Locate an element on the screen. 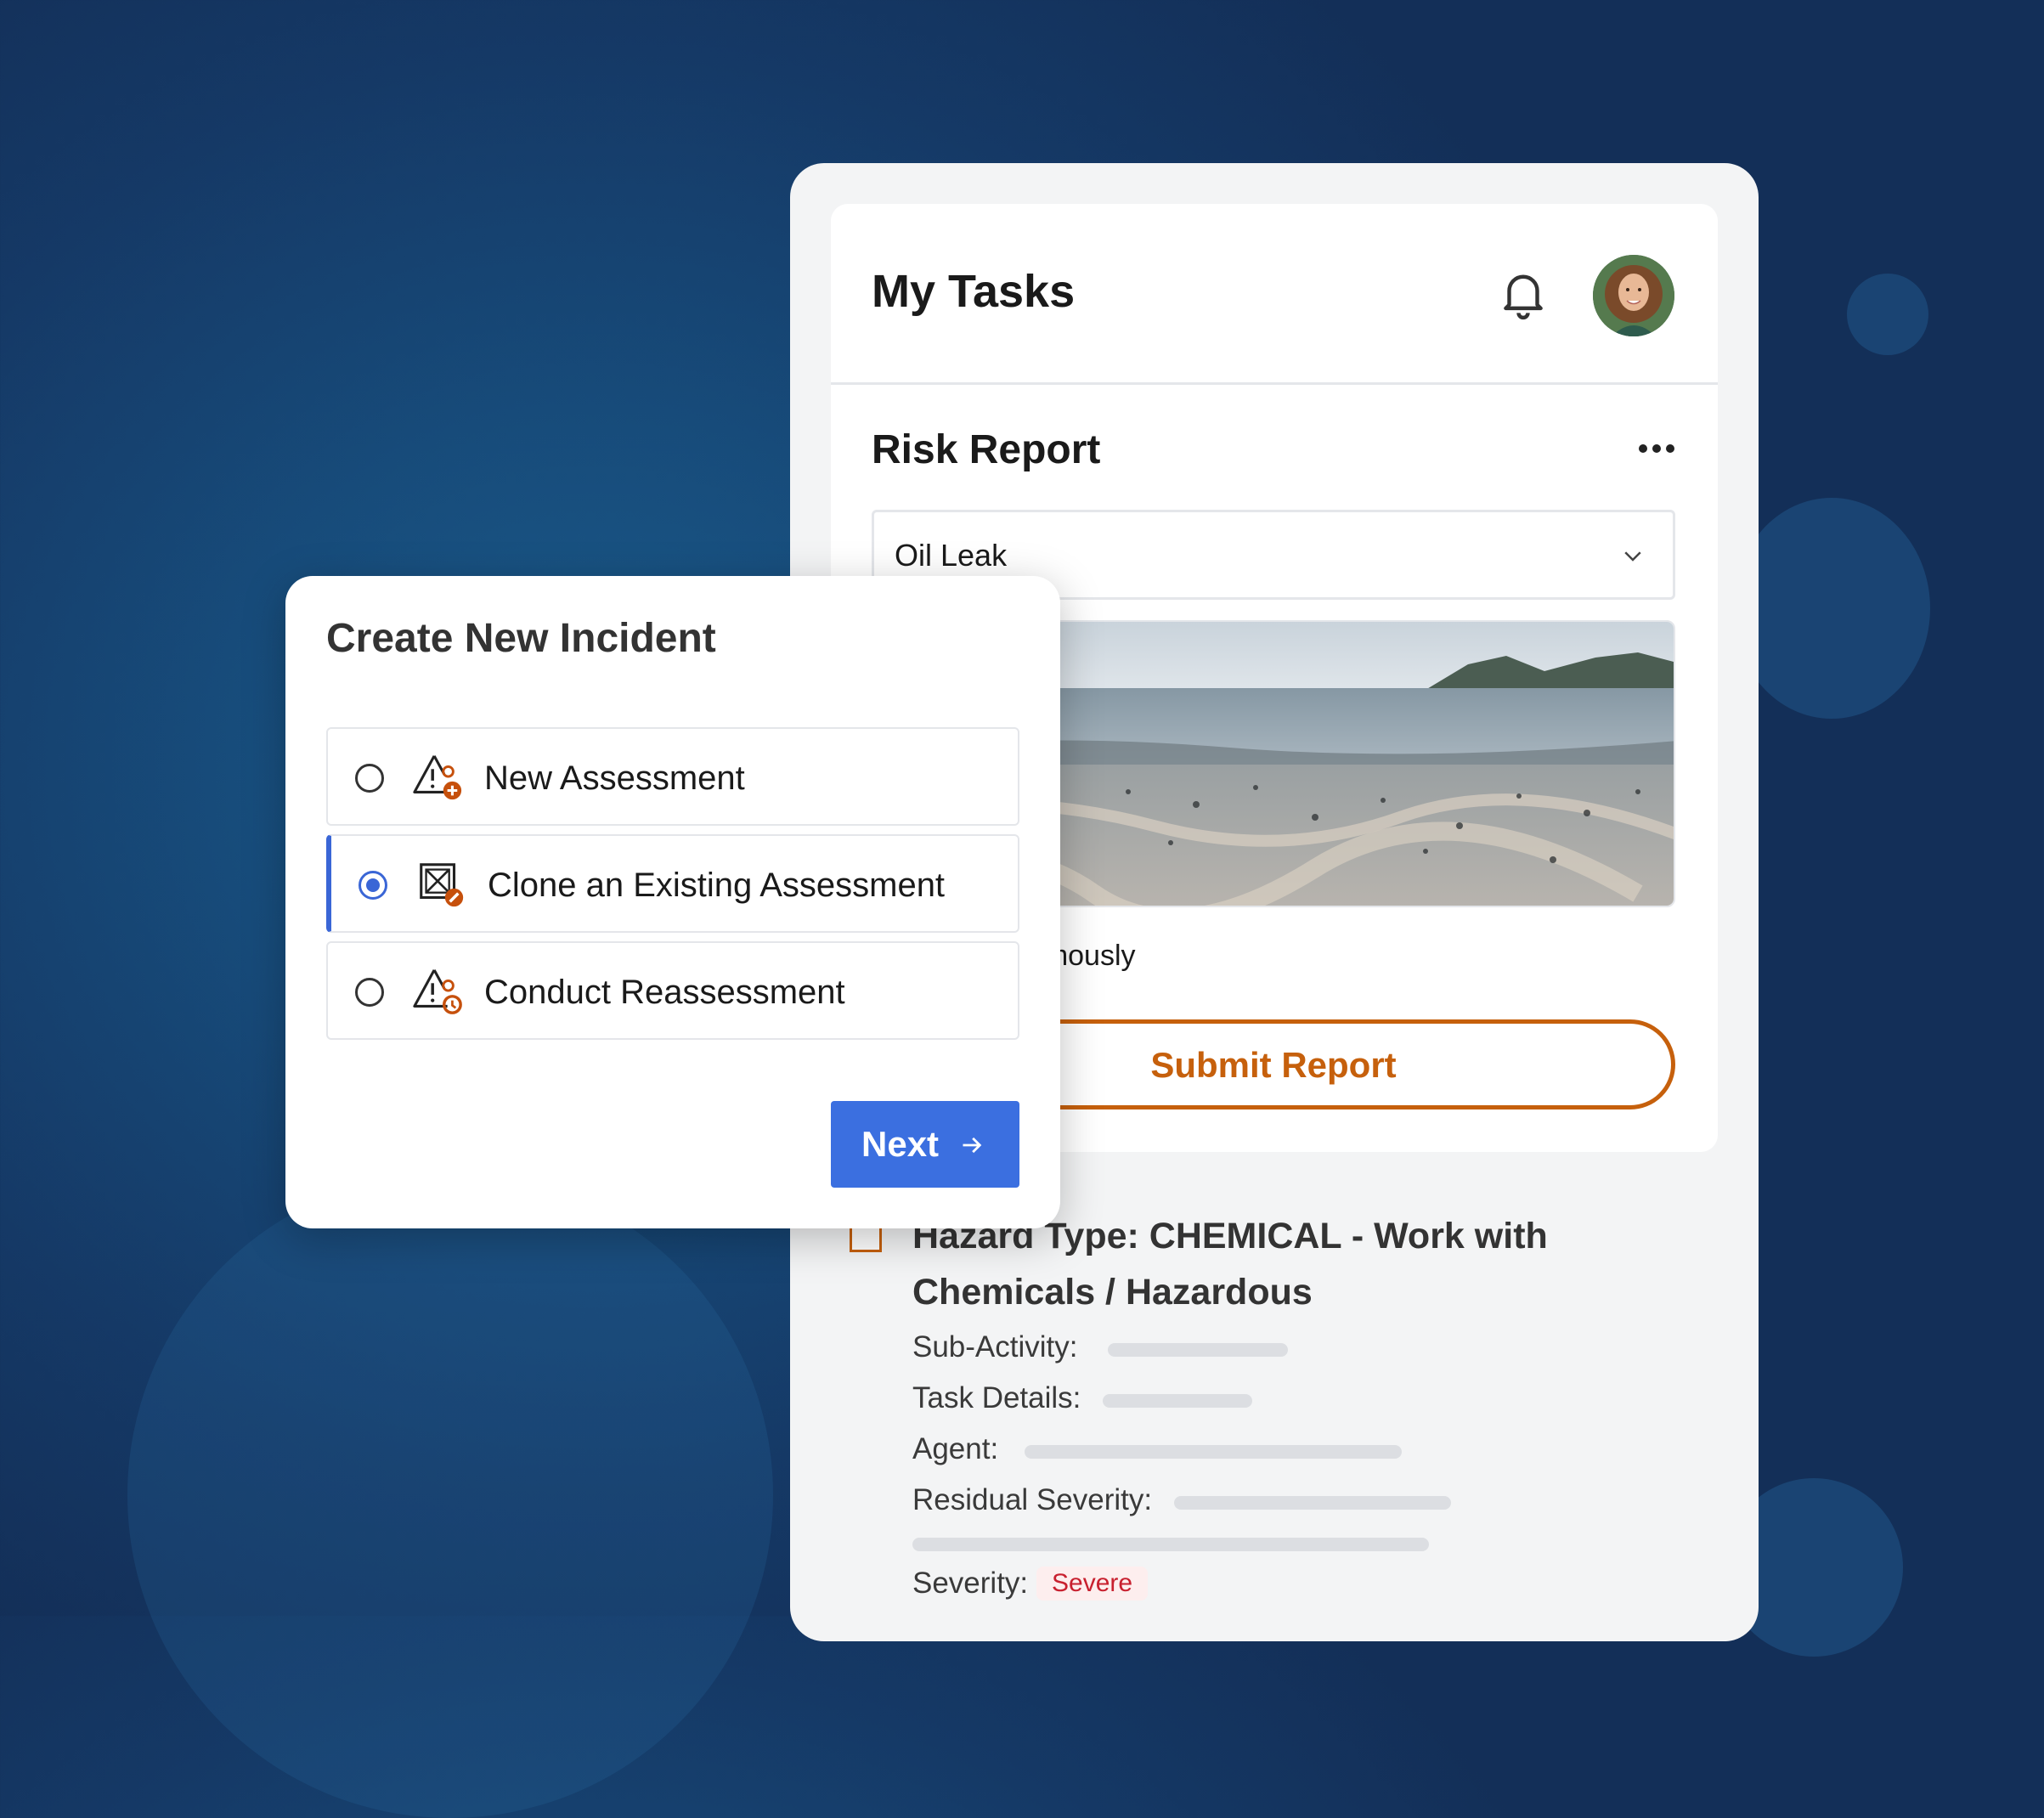 The height and width of the screenshot is (1818, 2044). radio-conduct-reassessment is located at coordinates (369, 992).